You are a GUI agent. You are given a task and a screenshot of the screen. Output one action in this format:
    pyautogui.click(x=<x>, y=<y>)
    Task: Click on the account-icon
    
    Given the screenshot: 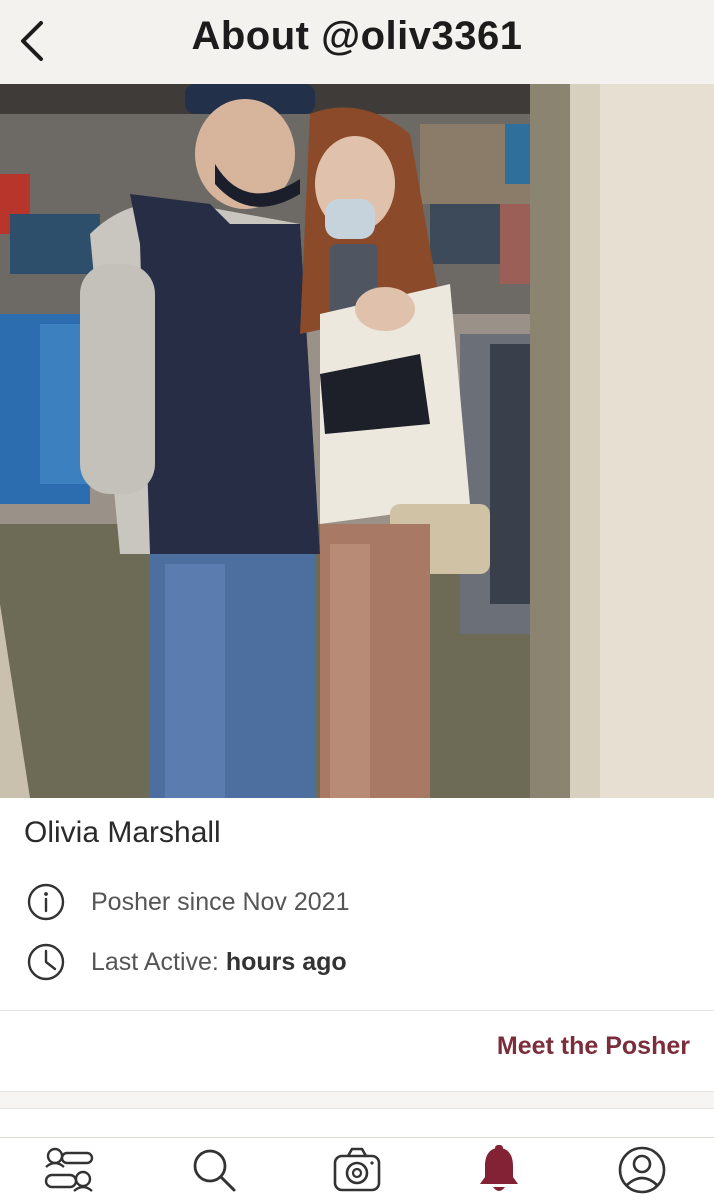 What is the action you would take?
    pyautogui.click(x=642, y=1170)
    